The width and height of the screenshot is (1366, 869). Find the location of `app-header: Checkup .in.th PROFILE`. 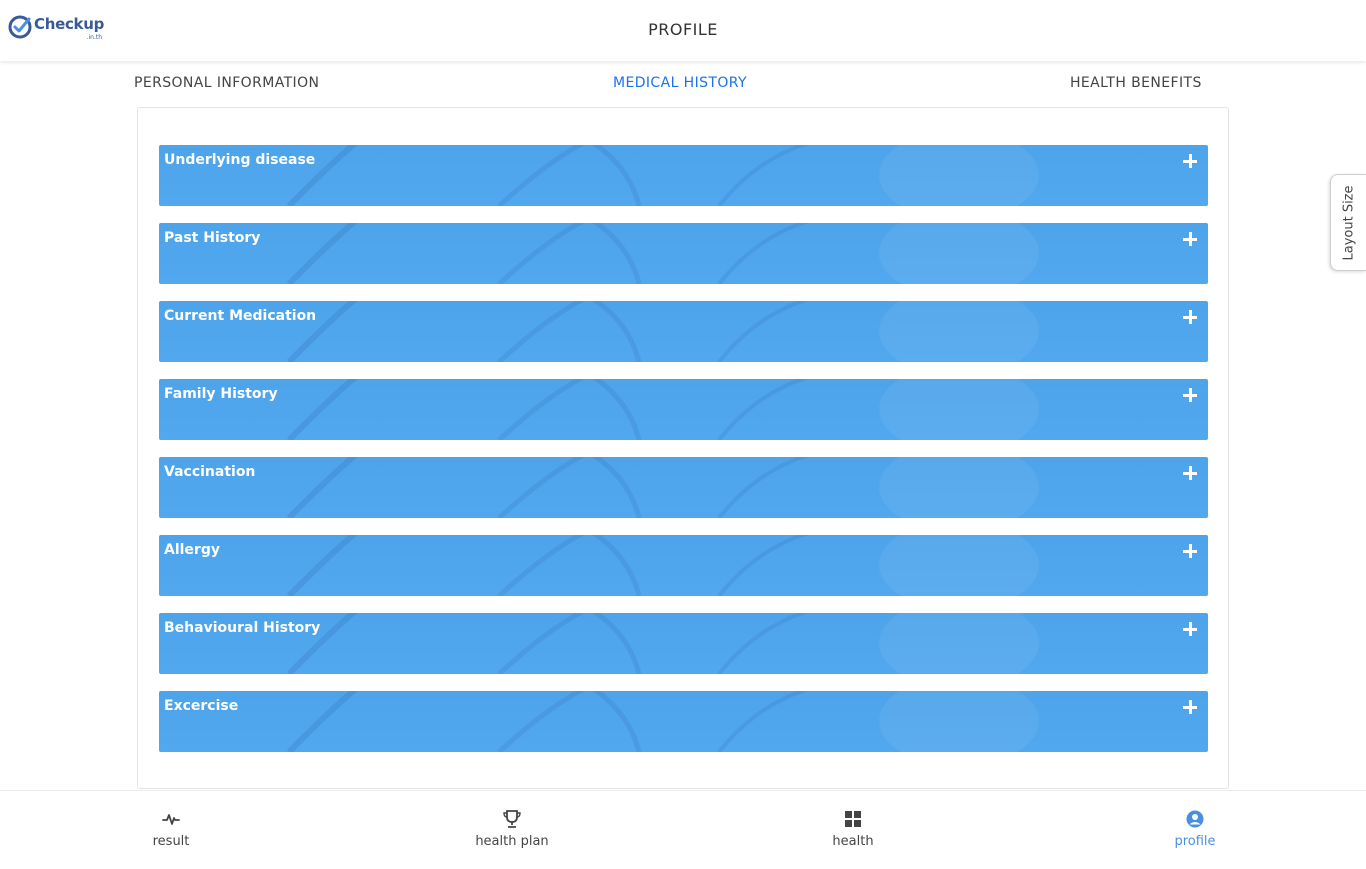

app-header: Checkup .in.th PROFILE is located at coordinates (683, 30).